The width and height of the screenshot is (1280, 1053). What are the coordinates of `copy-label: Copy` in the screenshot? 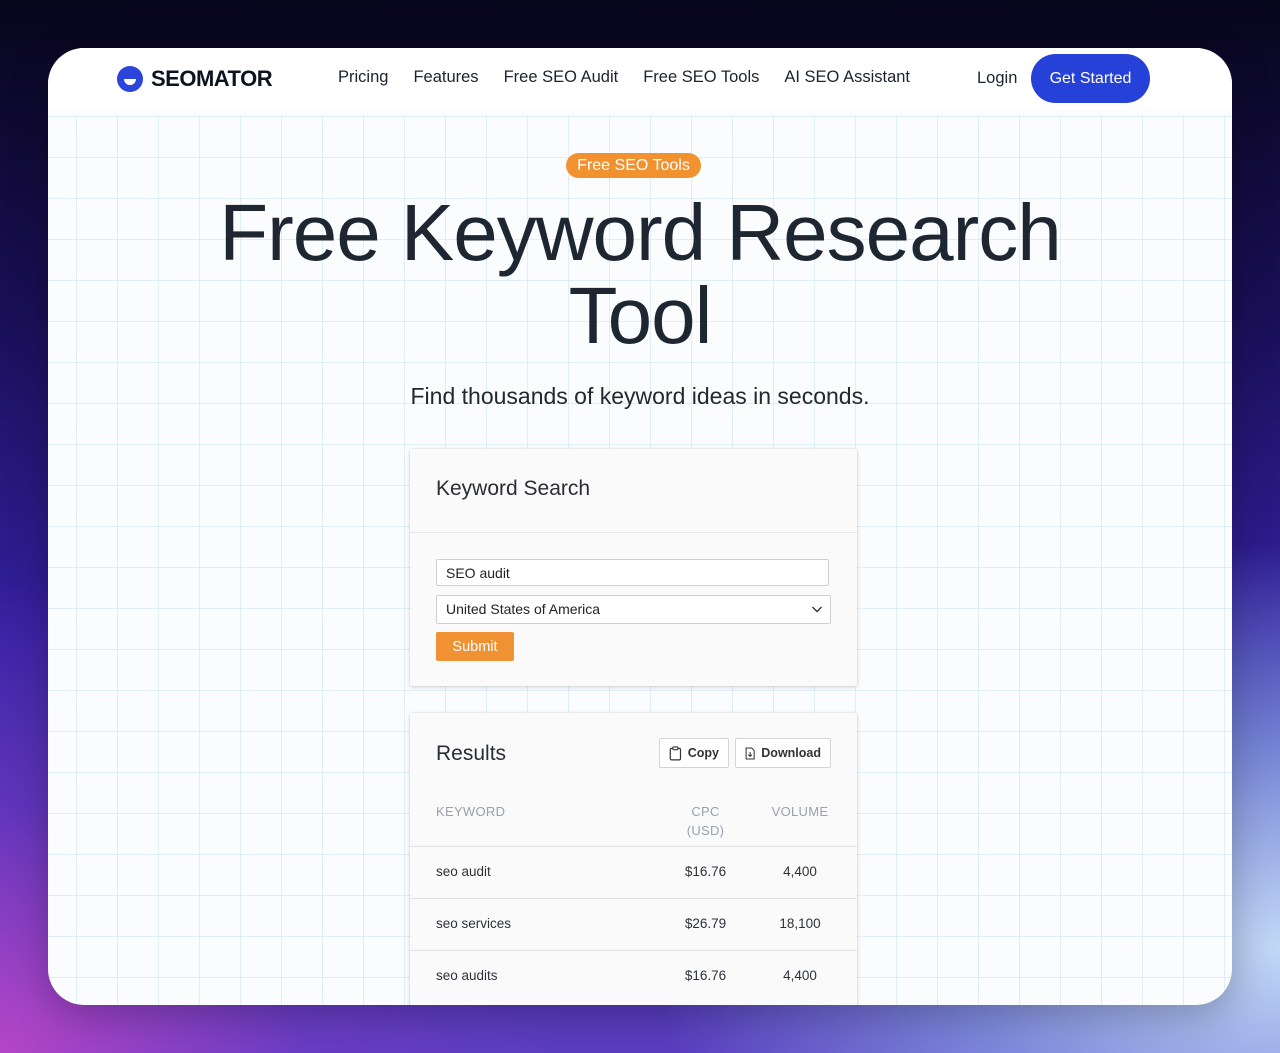 It's located at (703, 753).